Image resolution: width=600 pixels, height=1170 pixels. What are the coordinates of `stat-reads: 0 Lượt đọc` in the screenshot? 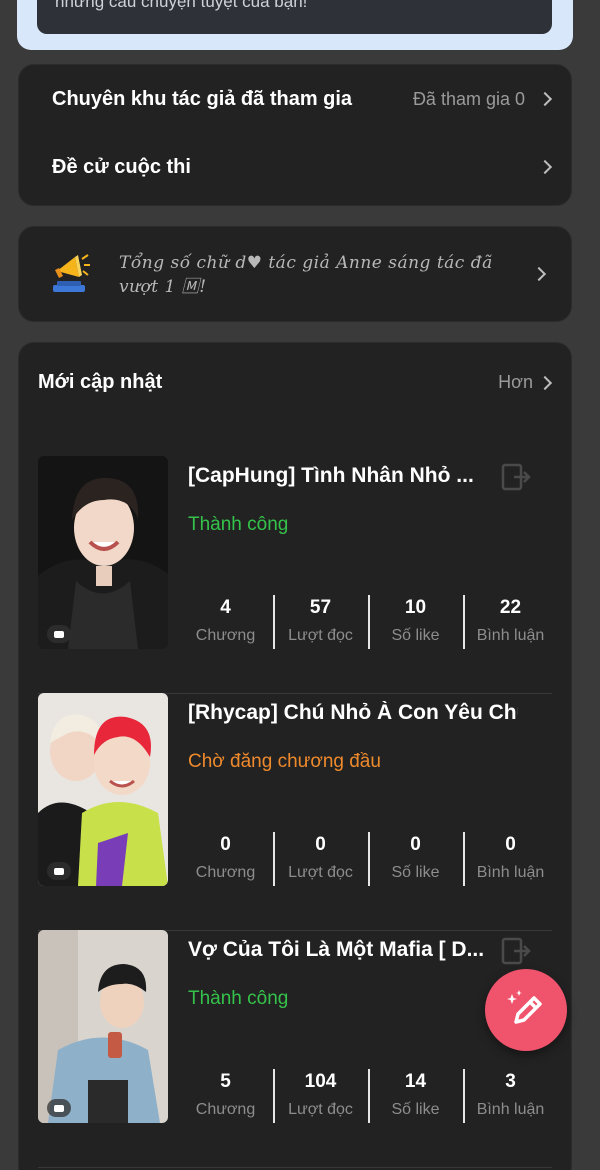 It's located at (320, 858).